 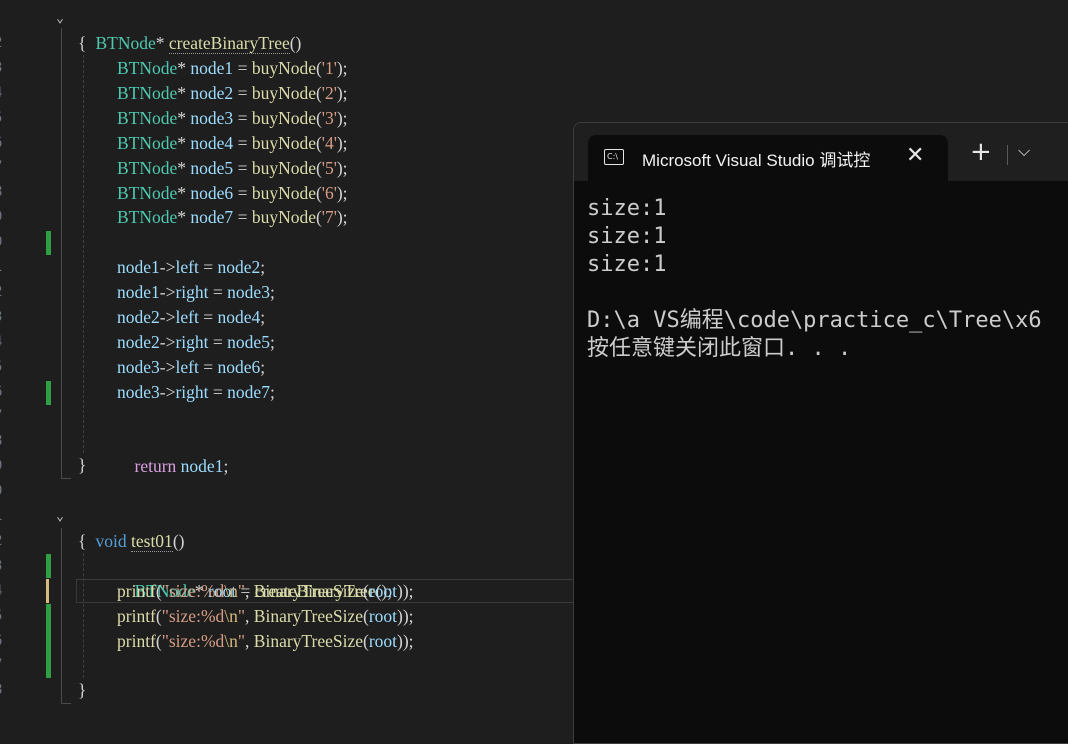 What do you see at coordinates (272, 291) in the screenshot?
I see `punct-token: ;` at bounding box center [272, 291].